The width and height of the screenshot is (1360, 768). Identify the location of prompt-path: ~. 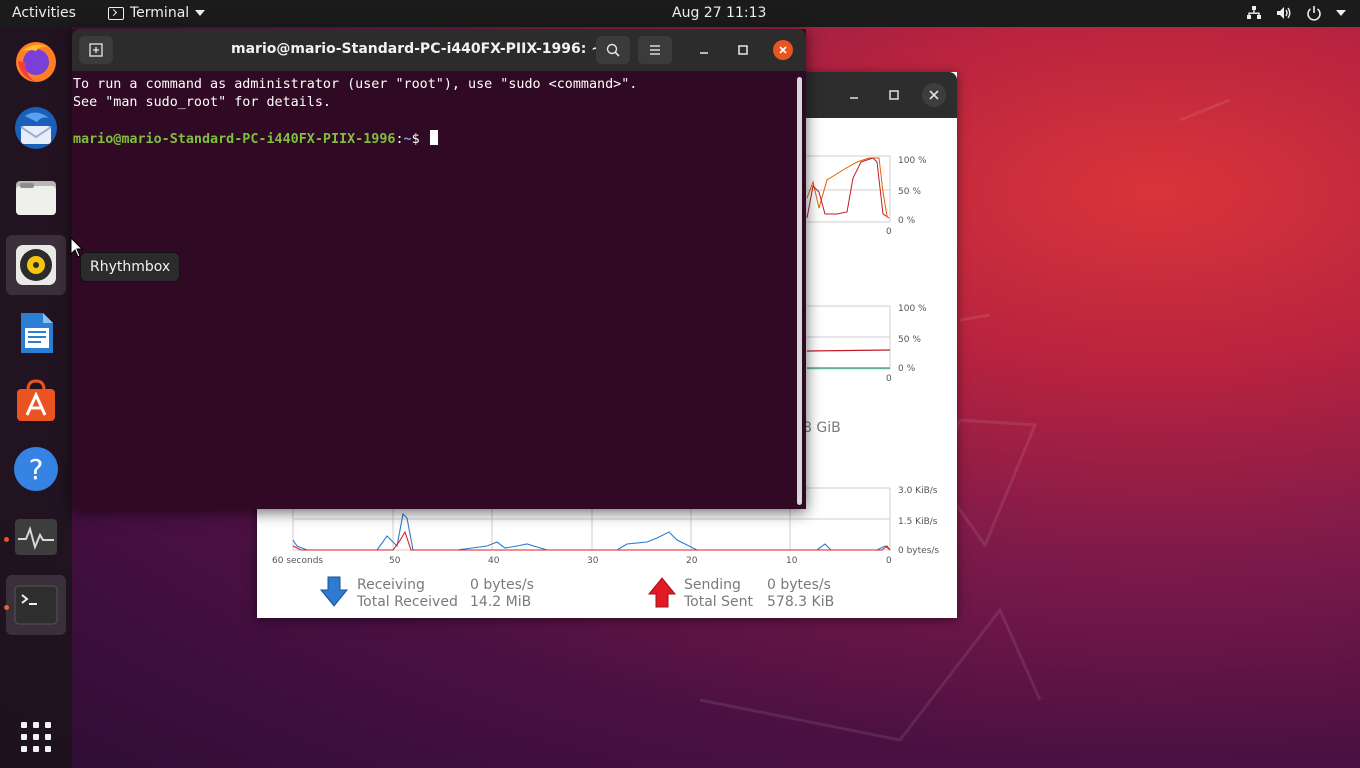
(407, 139).